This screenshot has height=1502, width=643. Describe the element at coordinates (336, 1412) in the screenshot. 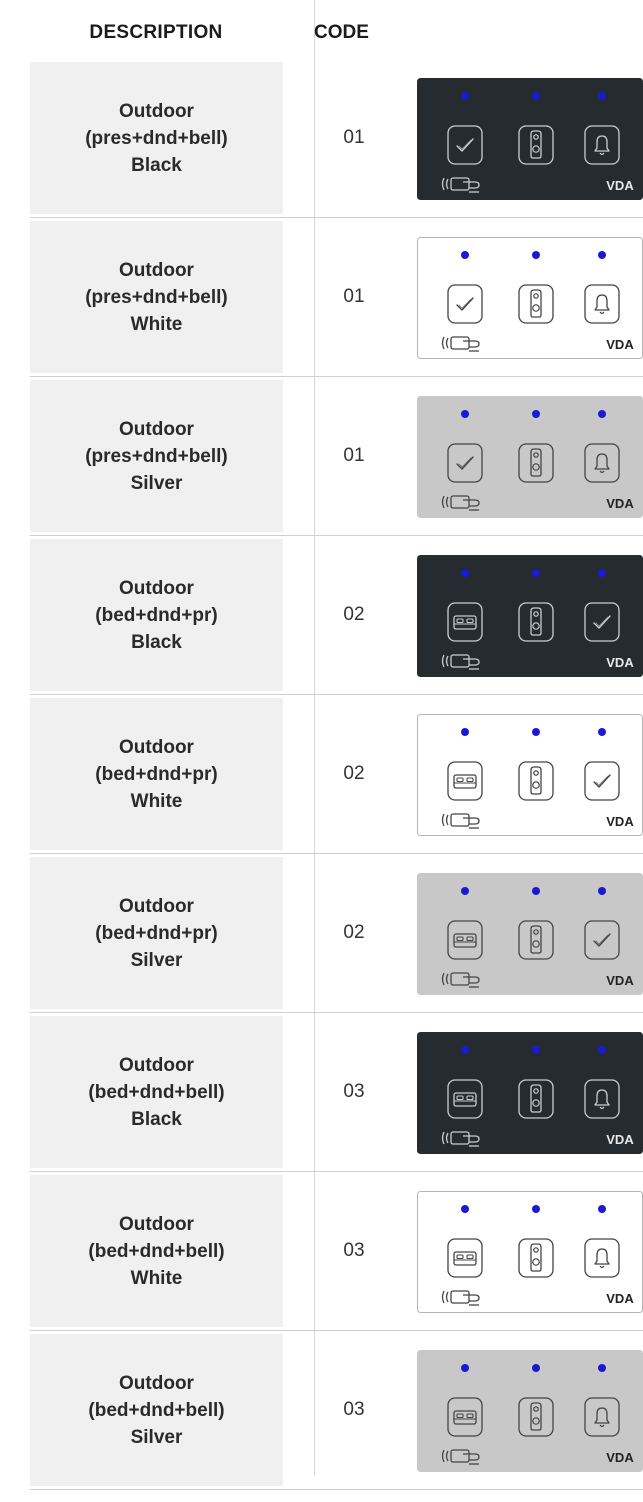

I see `table-row: Outdoor (bed+dnd+bell) Silver 03 VDA` at that location.